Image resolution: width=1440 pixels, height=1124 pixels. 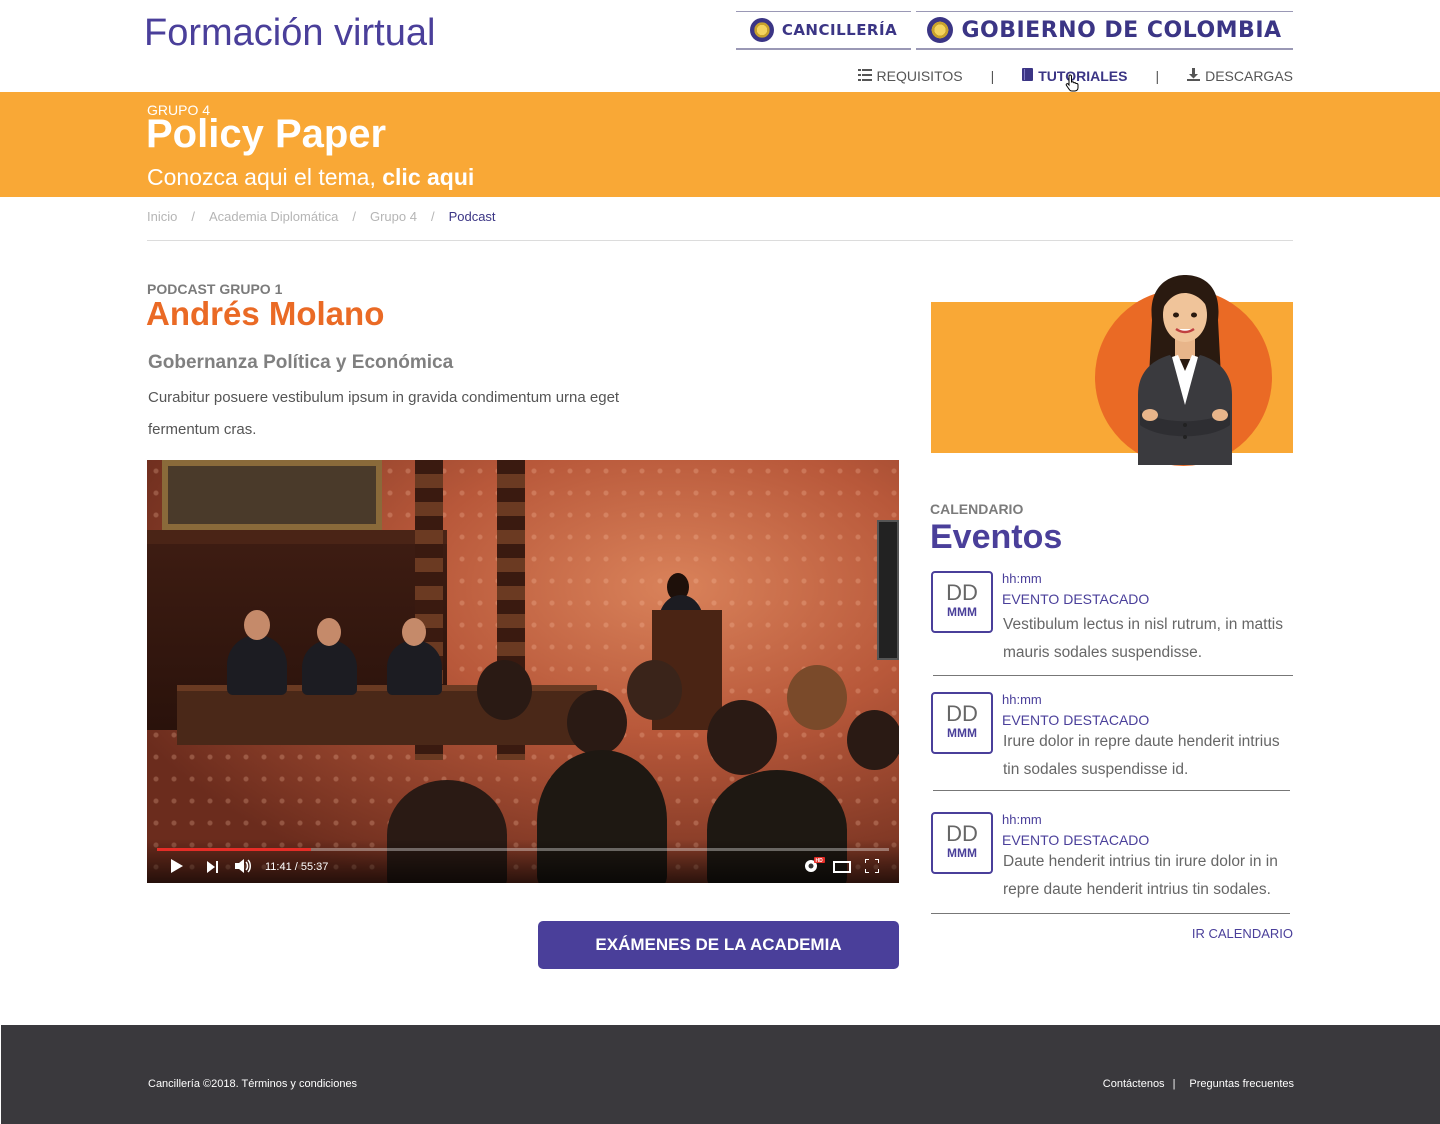 I want to click on exams-button: EXÁMENES DE LA ACADEMIA, so click(x=718, y=945).